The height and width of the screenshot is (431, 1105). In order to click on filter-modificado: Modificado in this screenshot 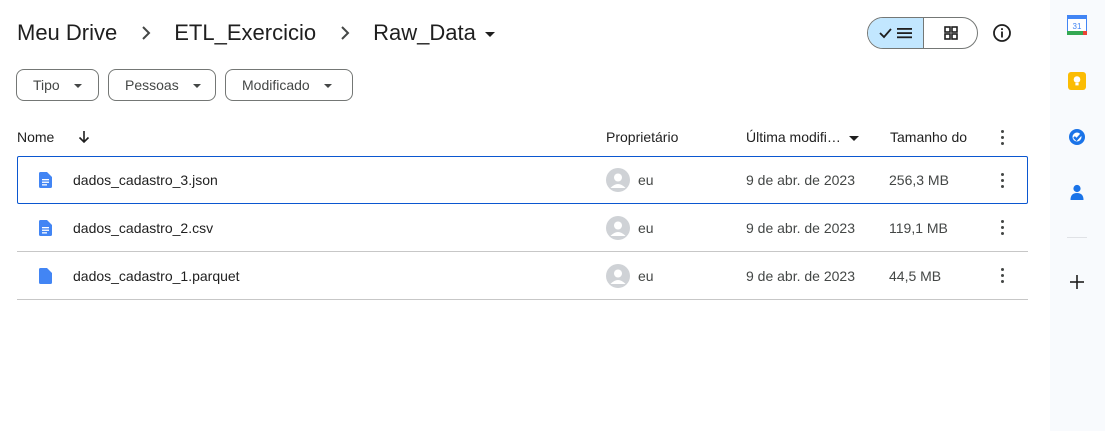, I will do `click(289, 85)`.